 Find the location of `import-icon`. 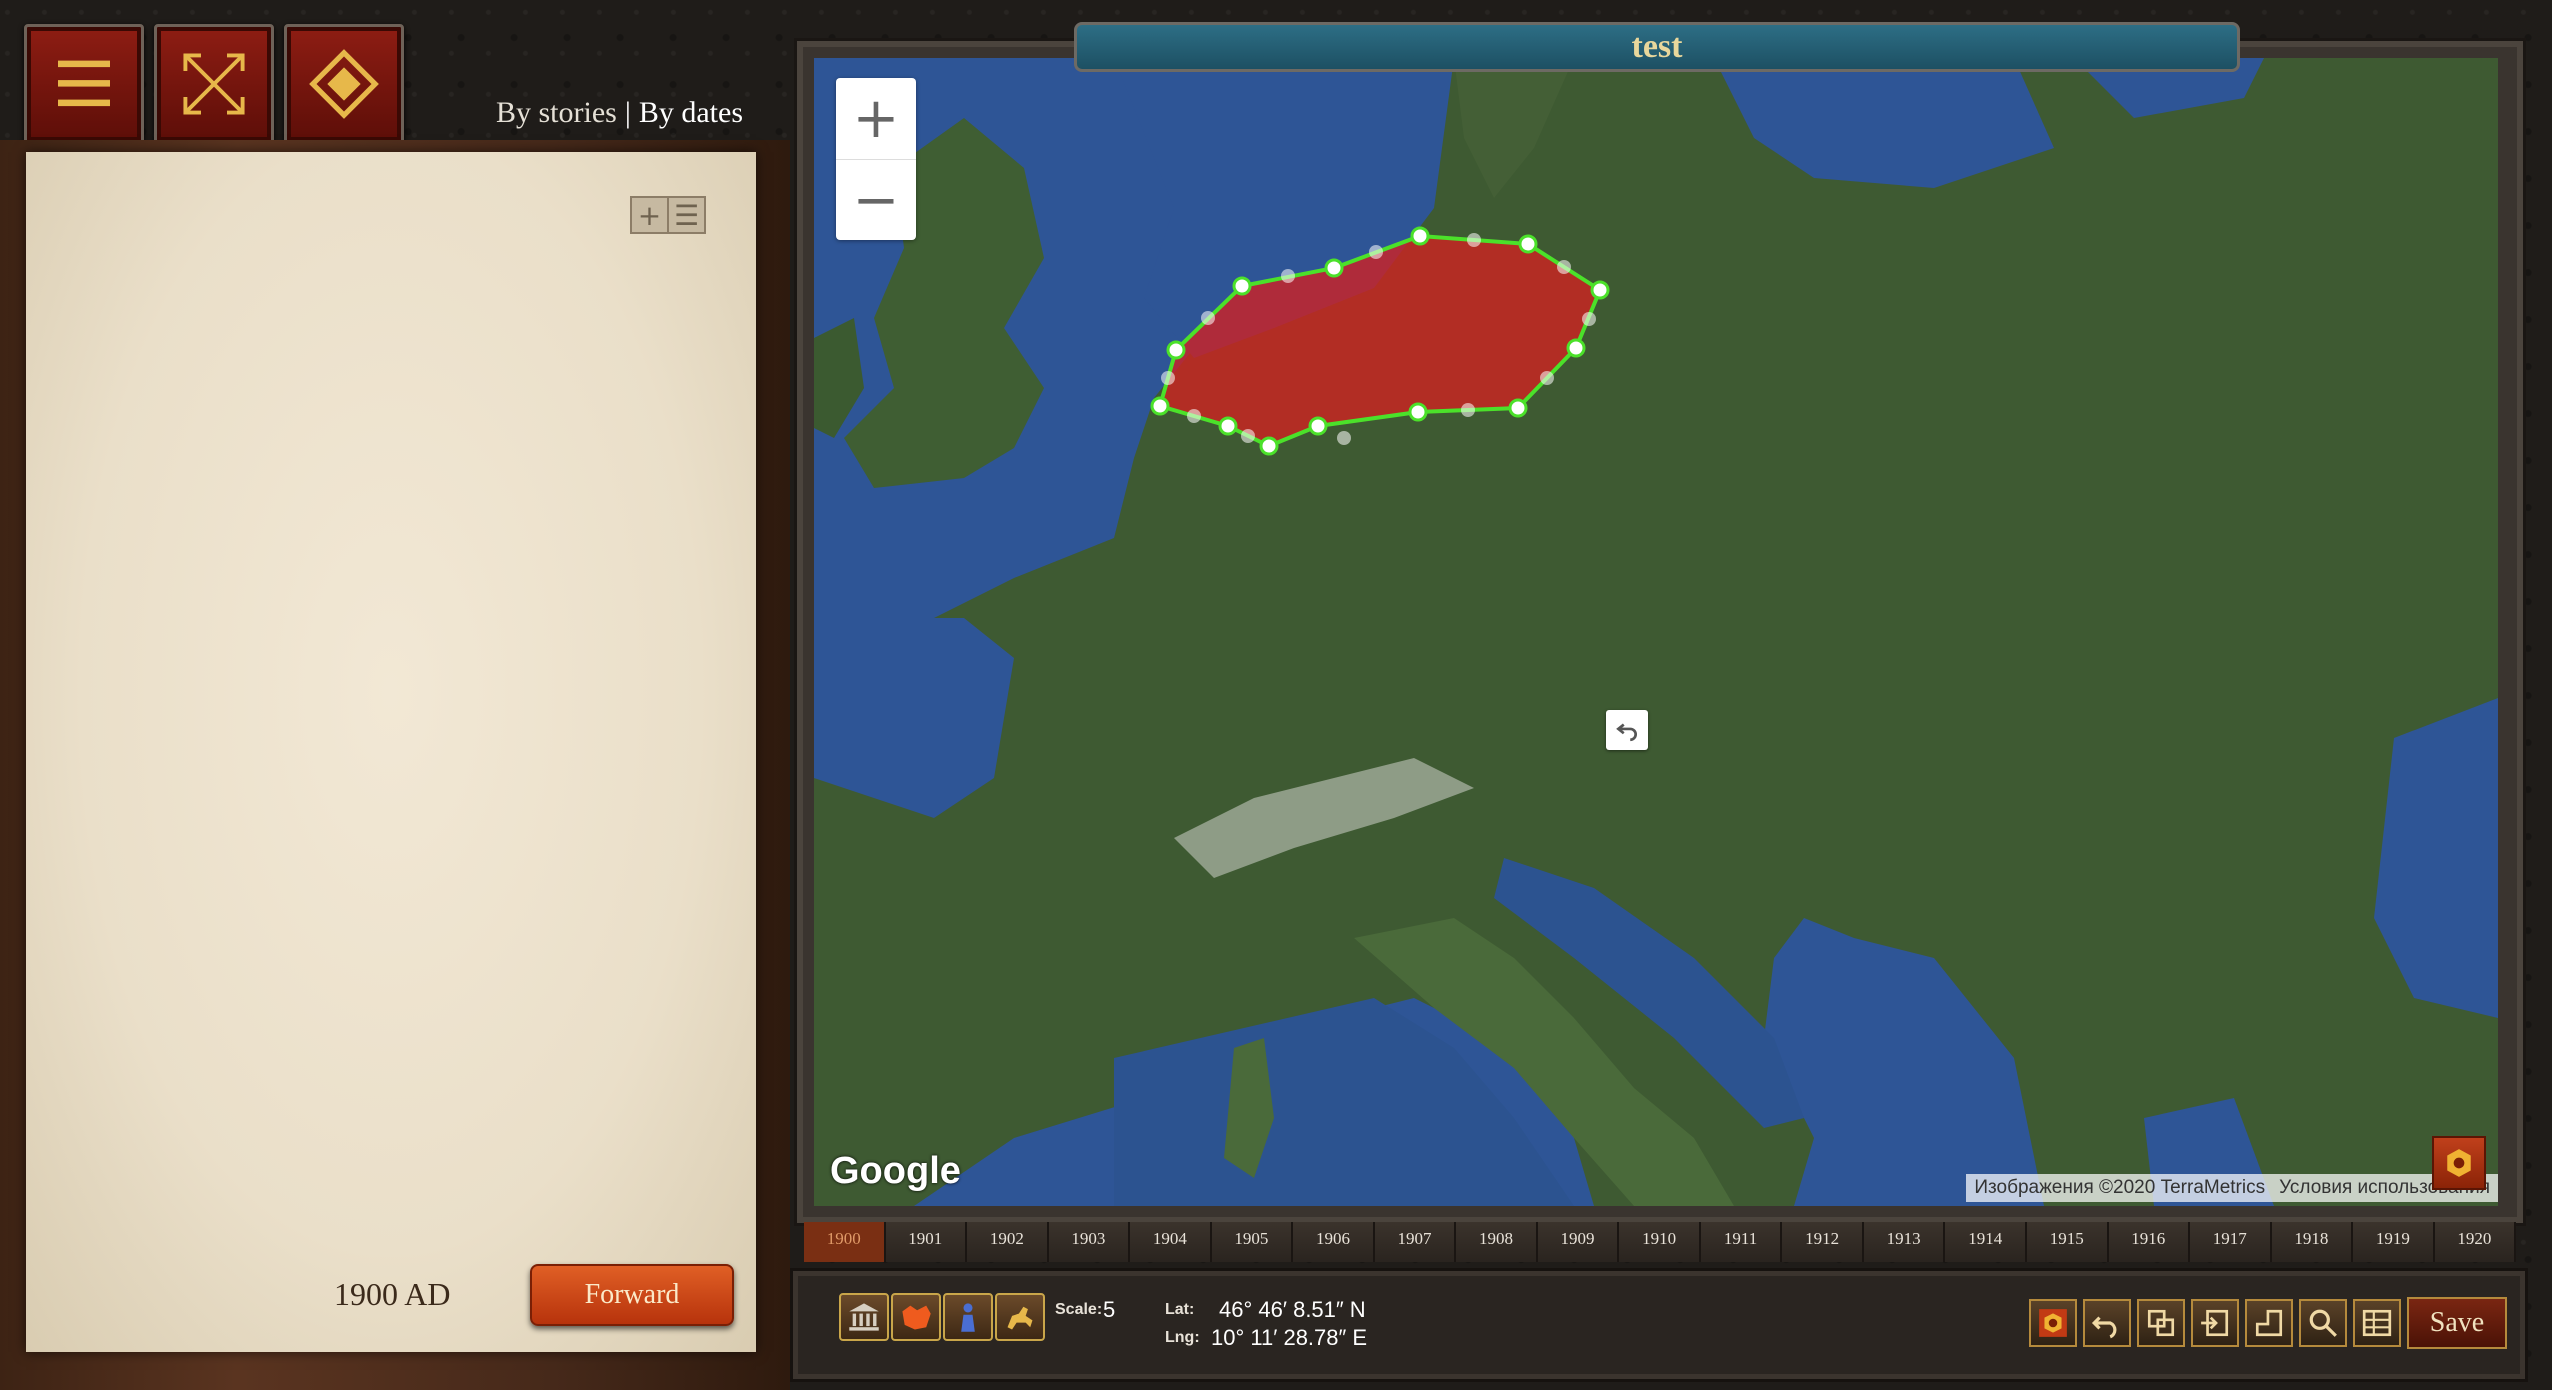

import-icon is located at coordinates (2215, 1323).